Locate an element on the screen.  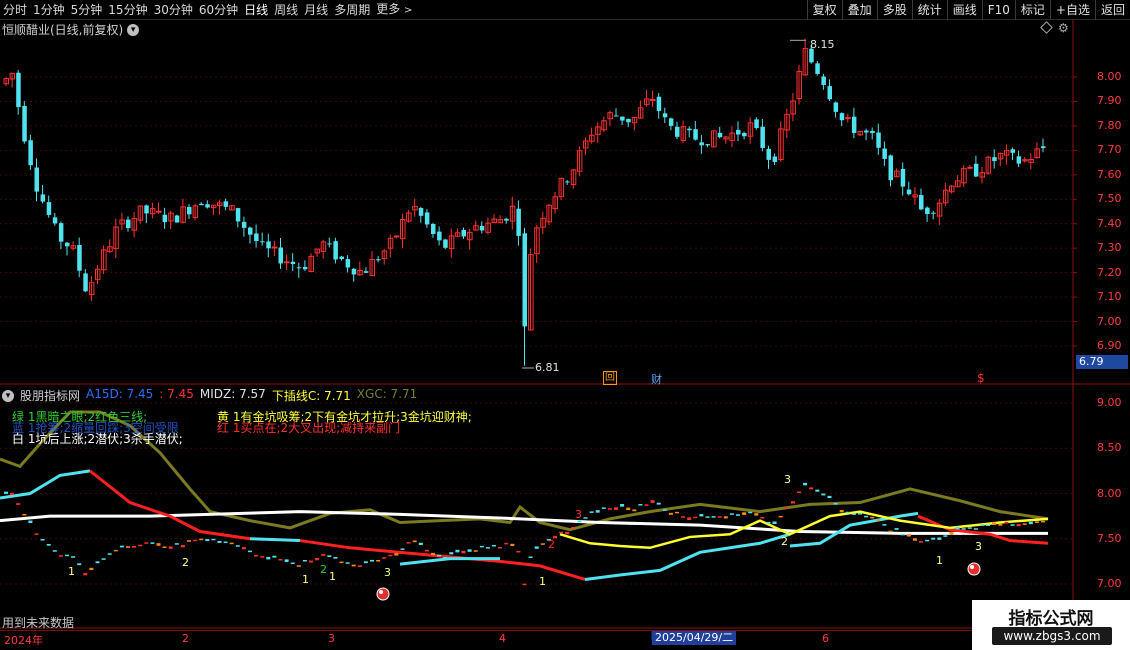
red-line-a is located at coordinates (170, 505).